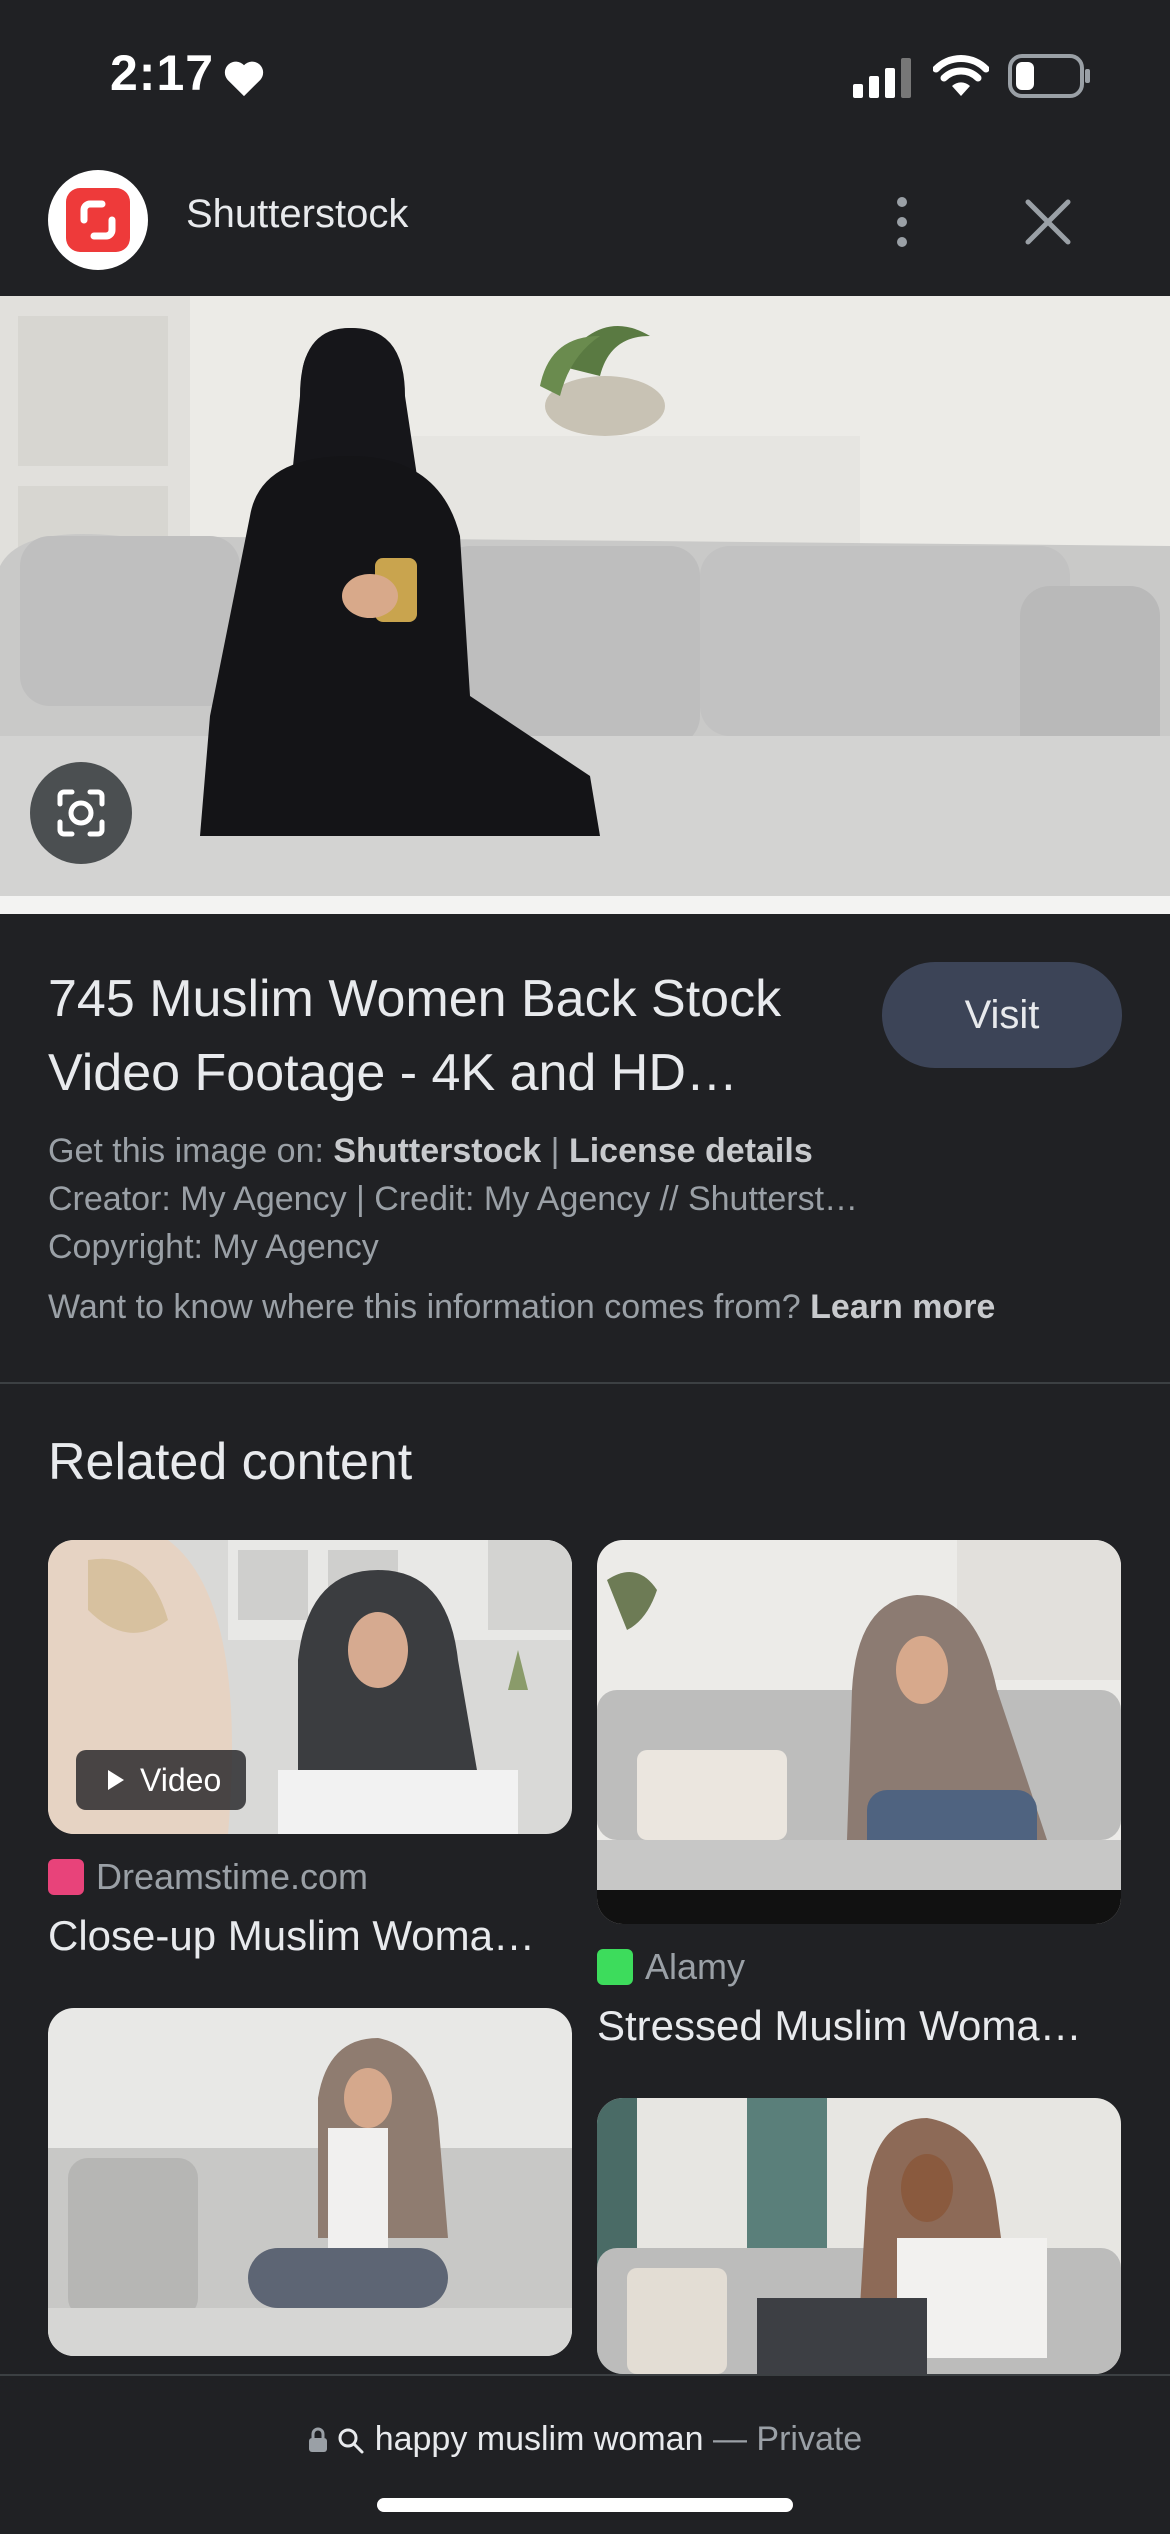 Image resolution: width=1170 pixels, height=2534 pixels. I want to click on search-icon, so click(351, 2441).